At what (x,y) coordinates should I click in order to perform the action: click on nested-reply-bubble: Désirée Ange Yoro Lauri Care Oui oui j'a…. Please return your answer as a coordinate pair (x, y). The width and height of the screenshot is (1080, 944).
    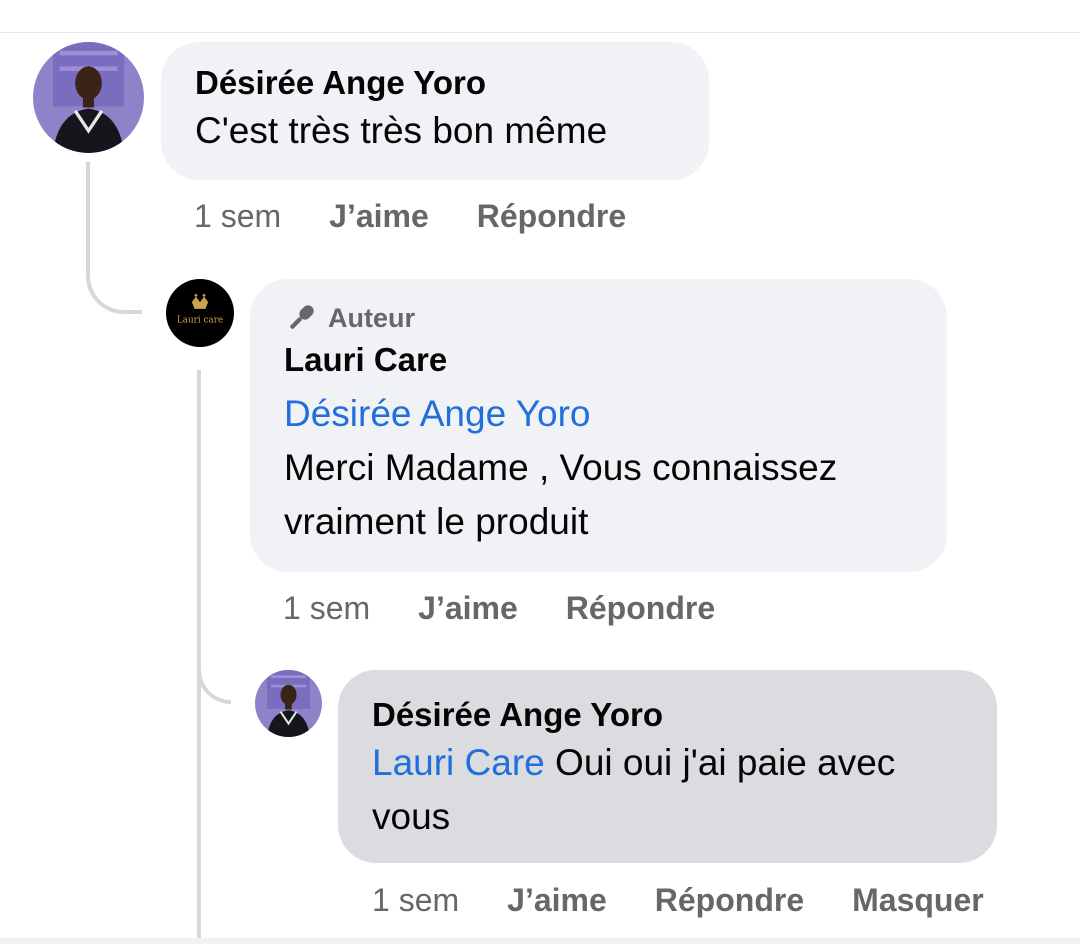
    Looking at the image, I should click on (667, 766).